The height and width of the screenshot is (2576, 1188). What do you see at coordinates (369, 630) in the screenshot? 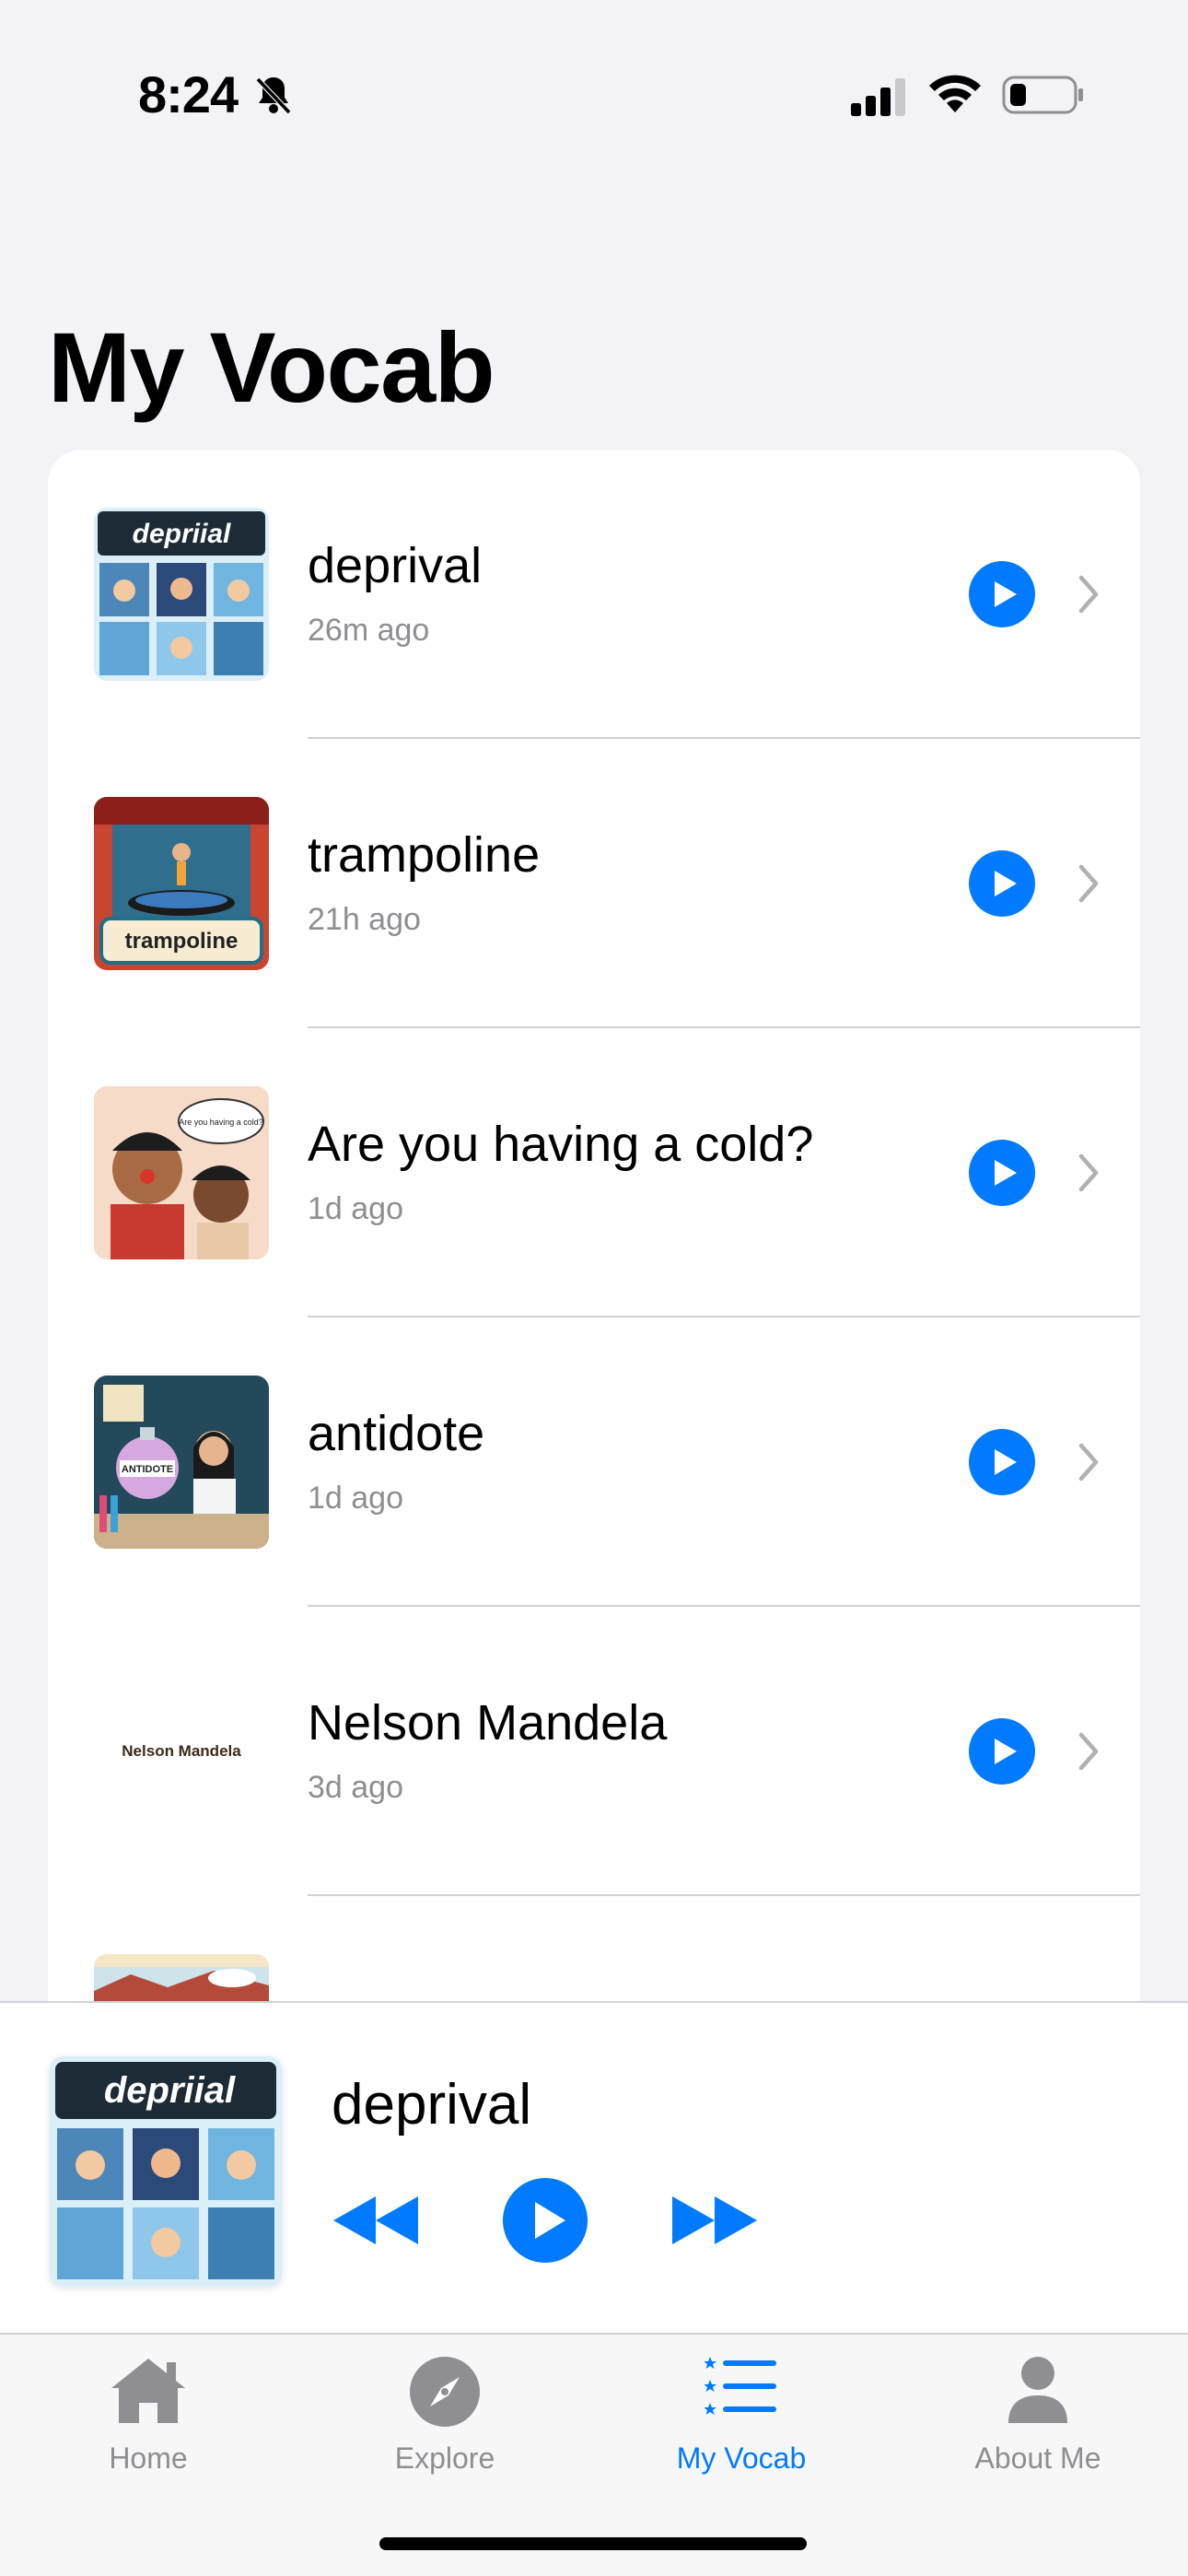
I see `vocab-time: 26m ago` at bounding box center [369, 630].